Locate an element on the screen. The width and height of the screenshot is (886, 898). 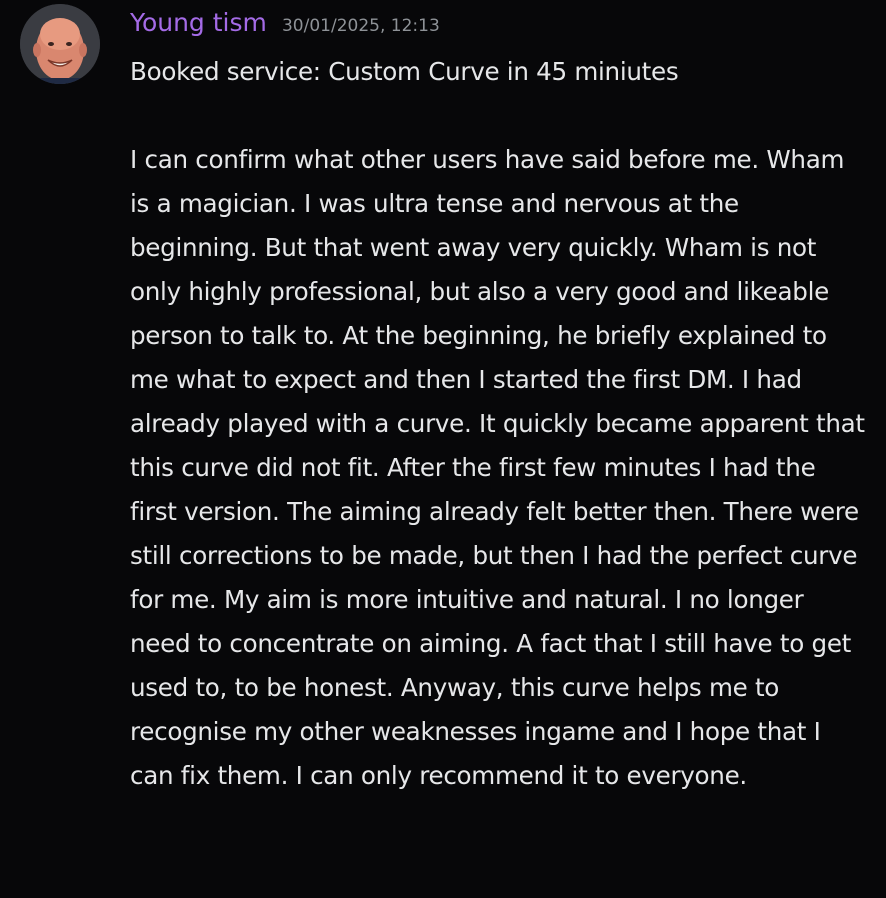
message-header: Young tism 30/01/2025, 12:13 is located at coordinates (285, 24).